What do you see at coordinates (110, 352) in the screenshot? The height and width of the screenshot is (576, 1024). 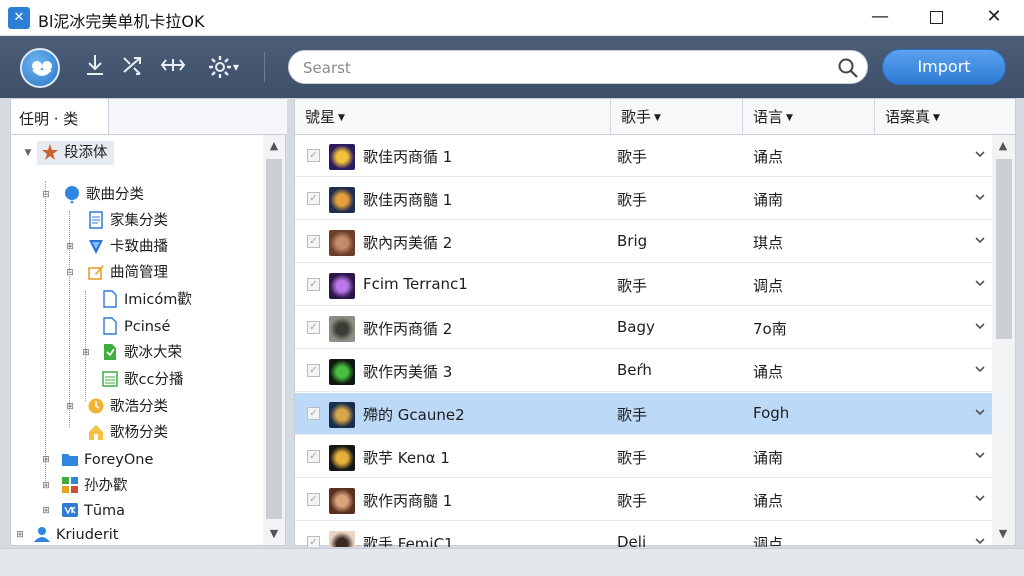 I see `green-file-icon` at bounding box center [110, 352].